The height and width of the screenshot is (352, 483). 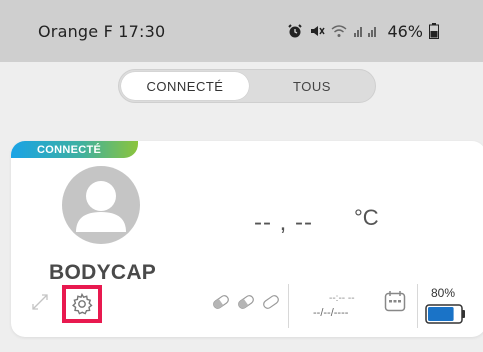 I want to click on expand-icon, so click(x=40, y=302).